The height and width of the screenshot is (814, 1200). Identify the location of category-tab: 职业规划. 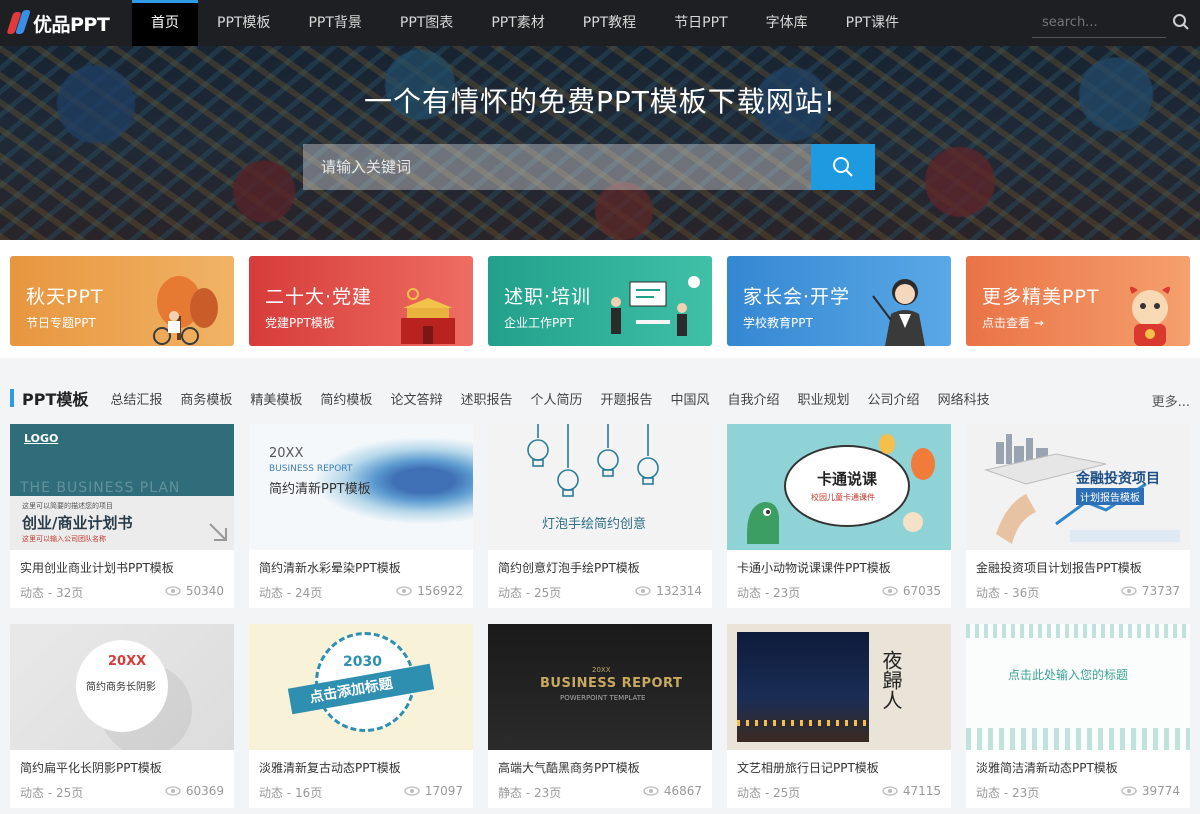
(824, 398).